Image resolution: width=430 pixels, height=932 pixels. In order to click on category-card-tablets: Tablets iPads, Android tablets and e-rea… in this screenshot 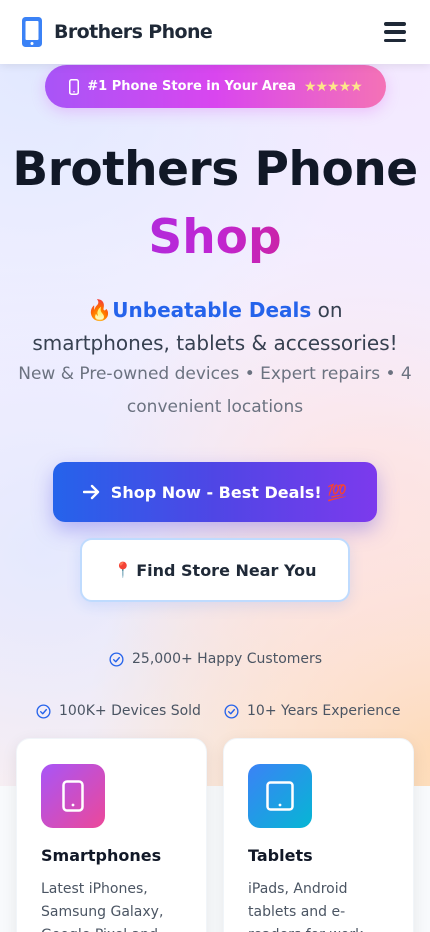, I will do `click(318, 835)`.